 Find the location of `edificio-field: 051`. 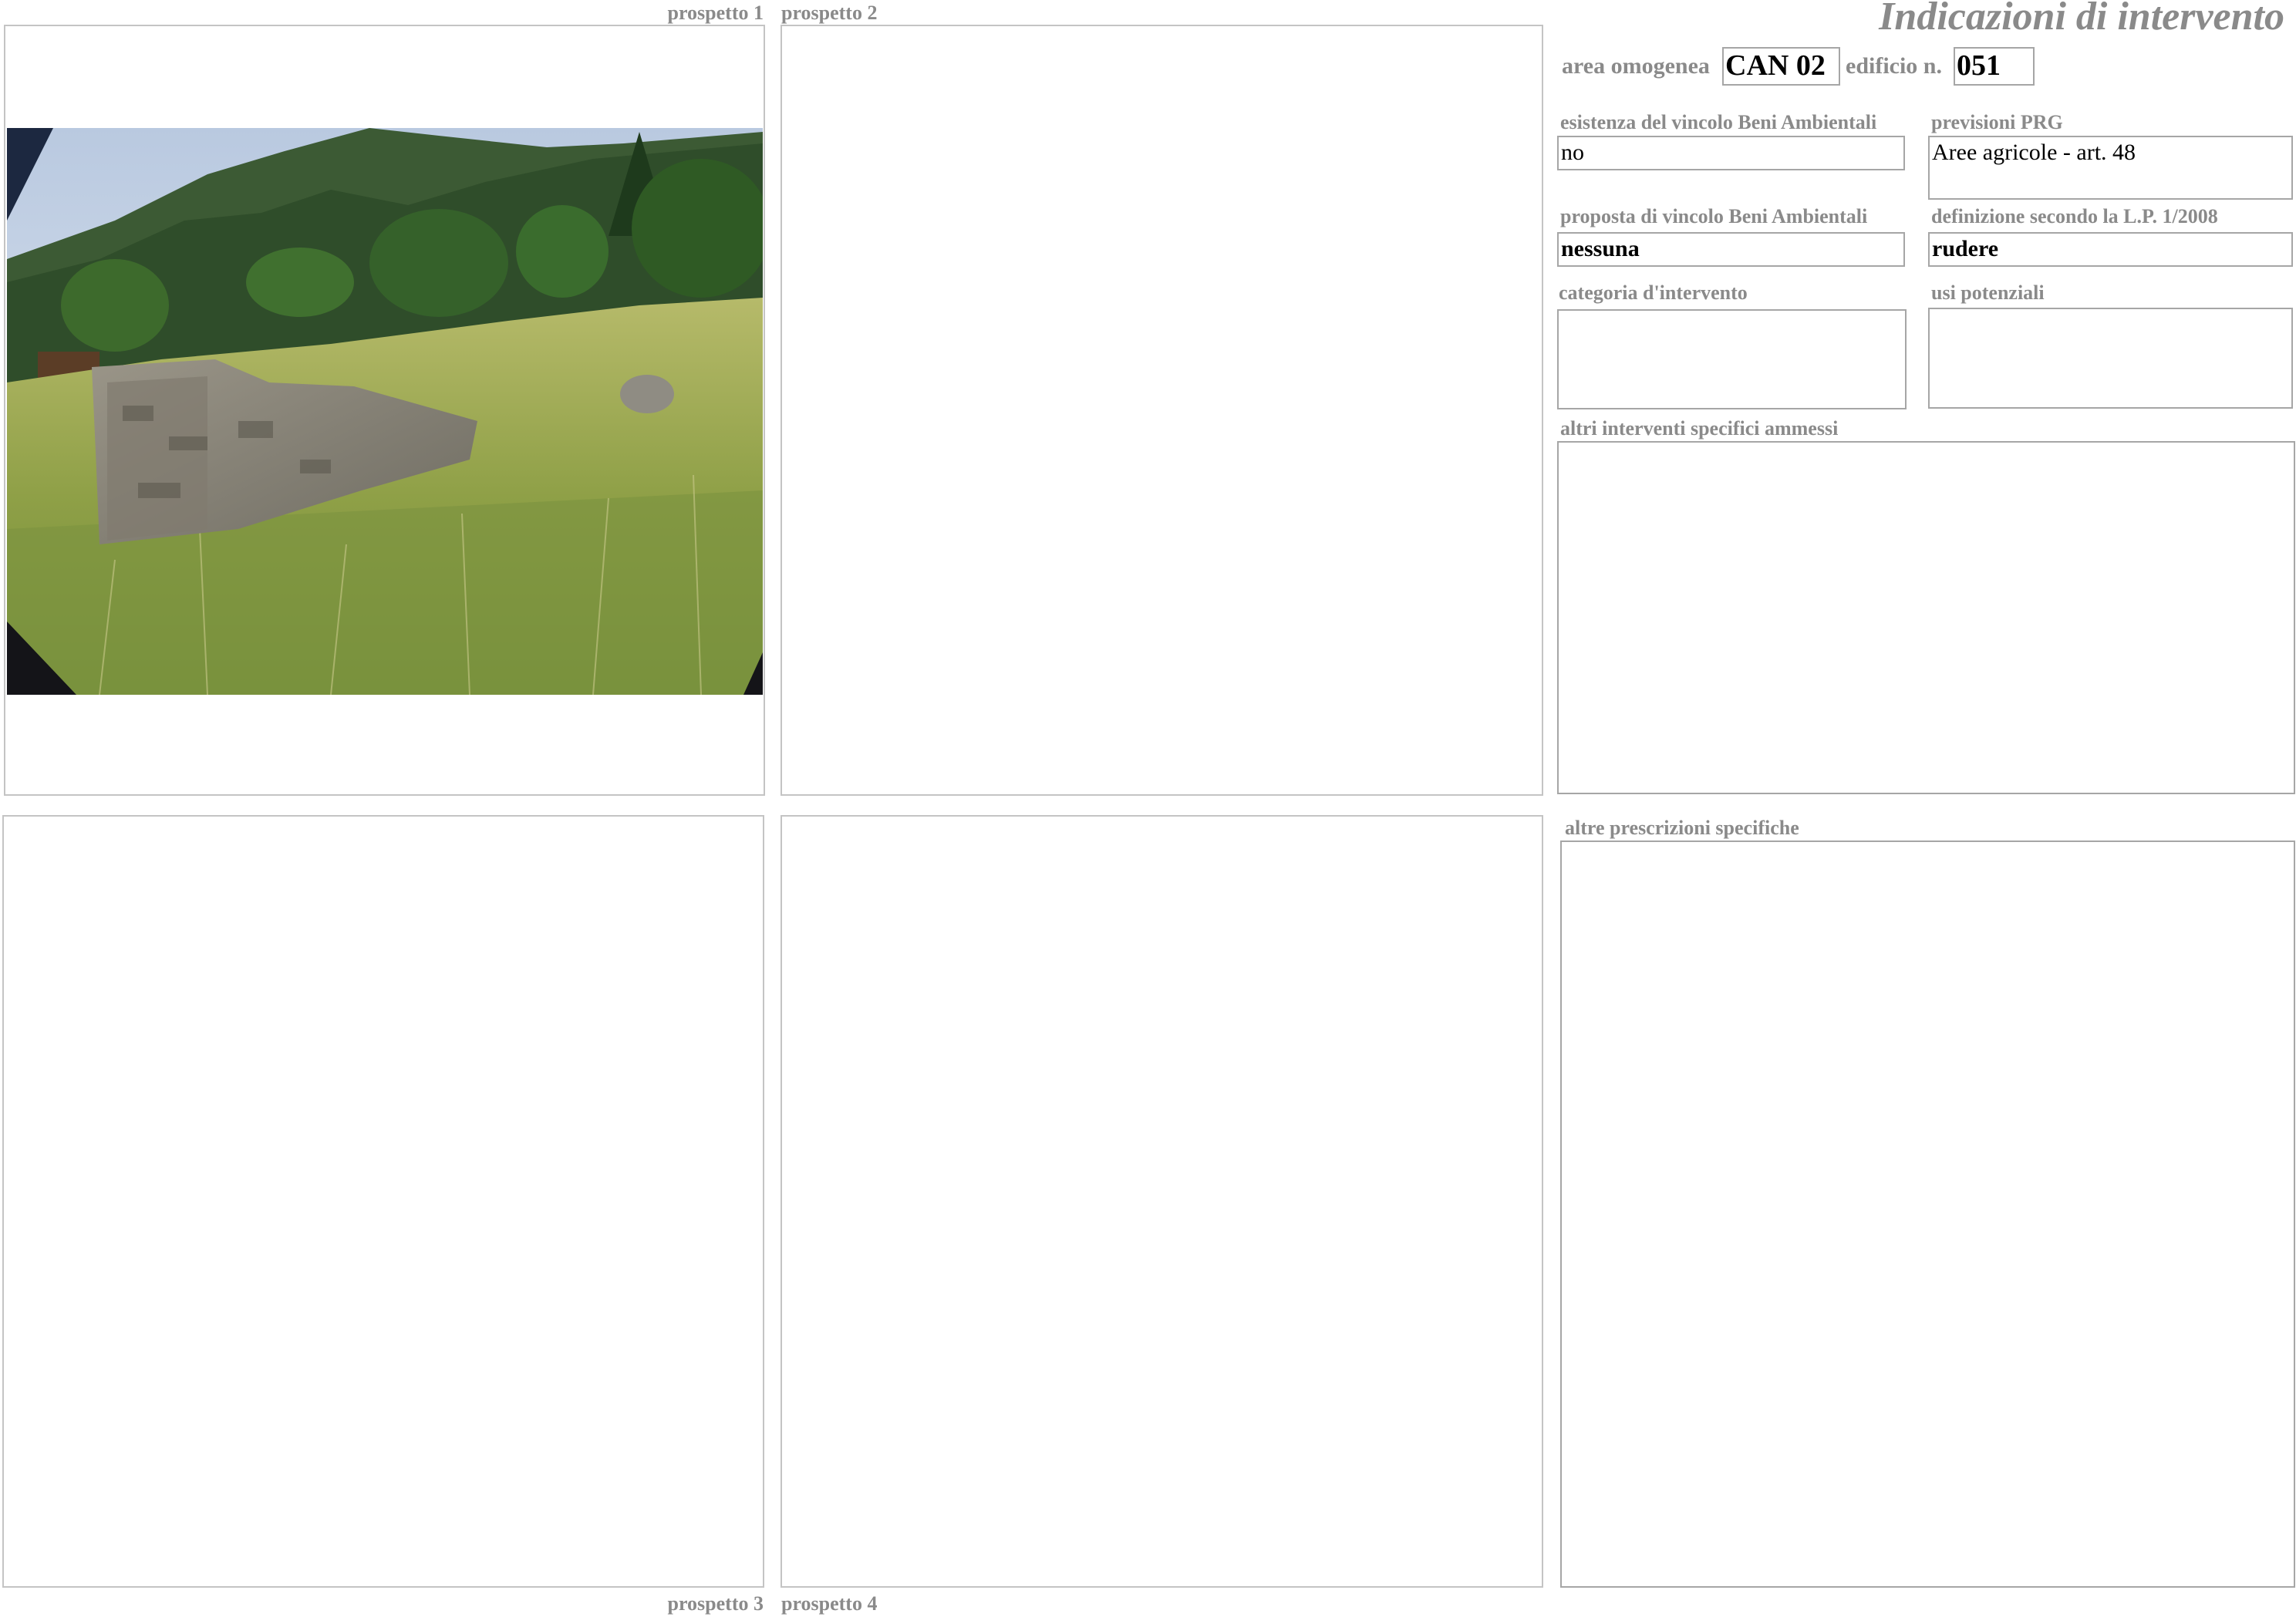

edificio-field: 051 is located at coordinates (1994, 66).